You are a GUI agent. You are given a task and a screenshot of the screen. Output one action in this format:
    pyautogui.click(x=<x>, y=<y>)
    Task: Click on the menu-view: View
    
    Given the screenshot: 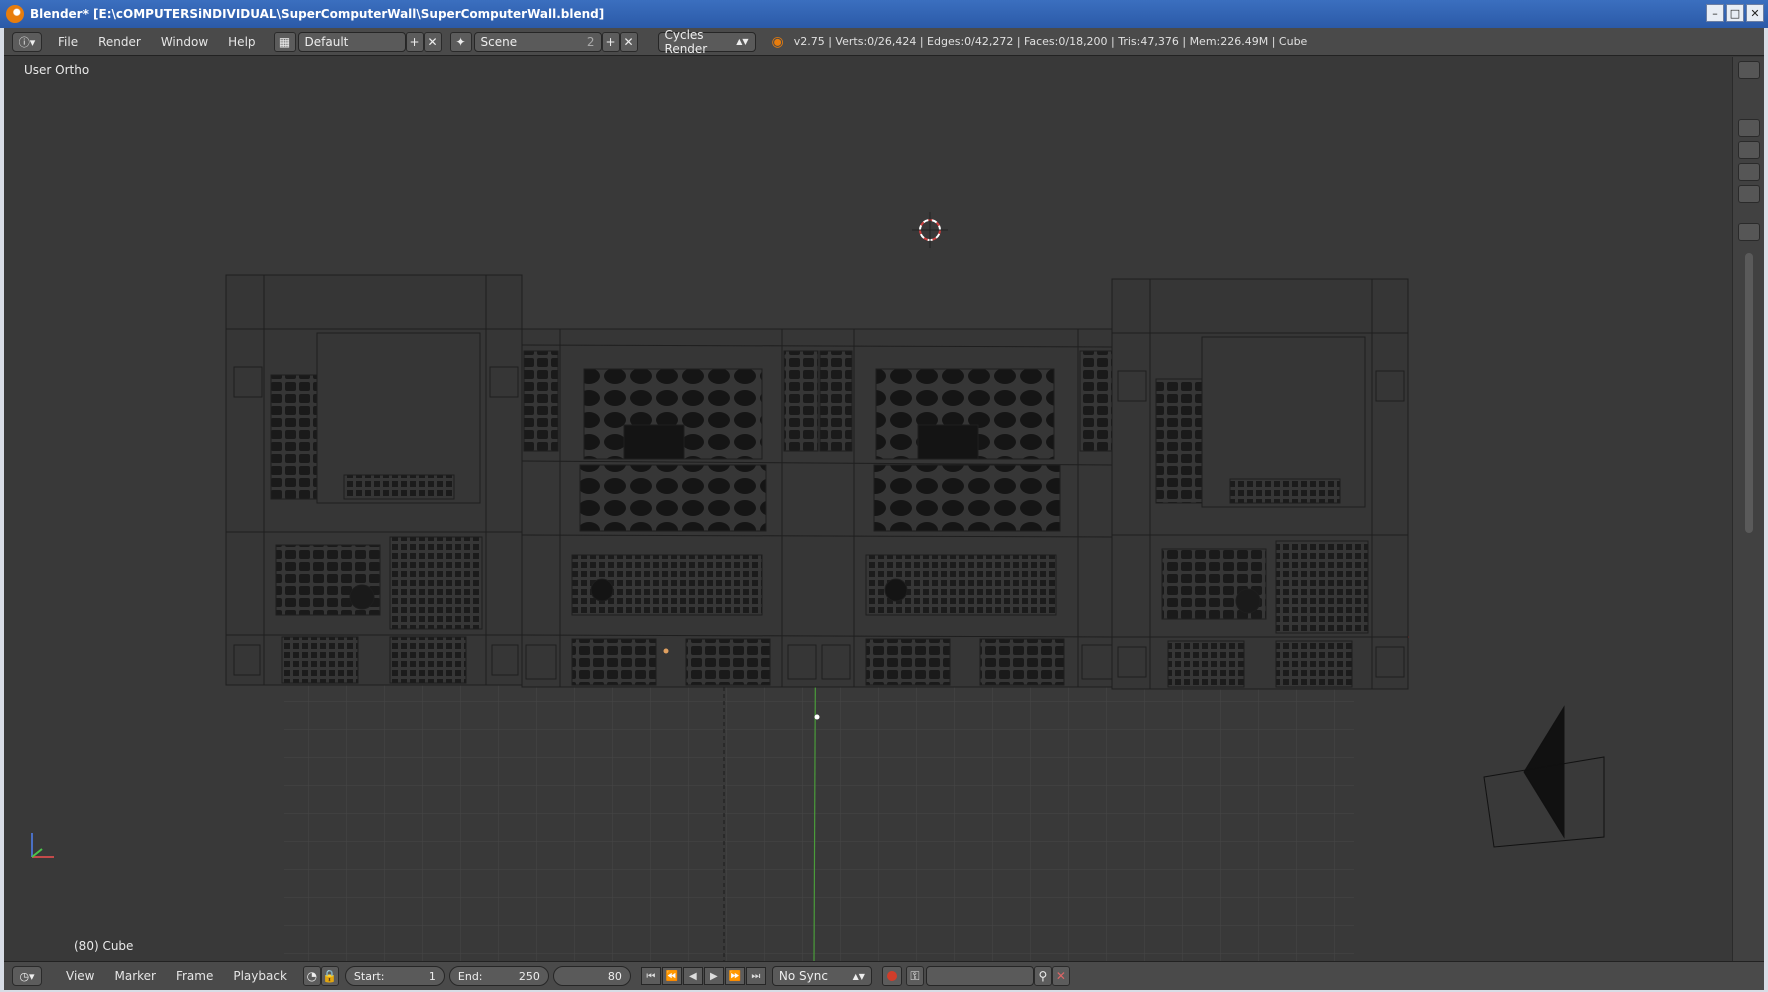 What is the action you would take?
    pyautogui.click(x=80, y=976)
    